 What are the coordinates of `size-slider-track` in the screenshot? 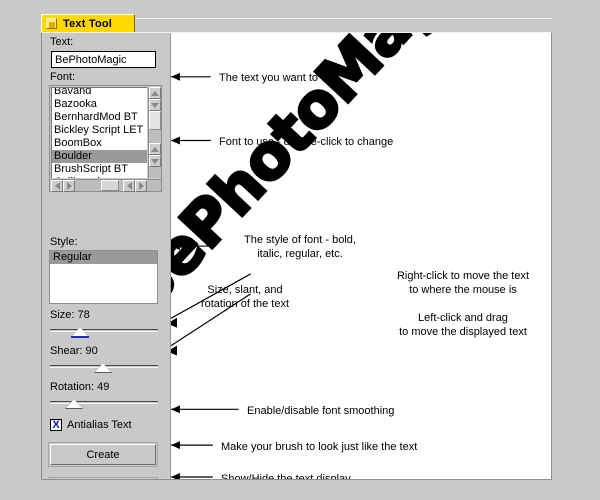 It's located at (104, 330).